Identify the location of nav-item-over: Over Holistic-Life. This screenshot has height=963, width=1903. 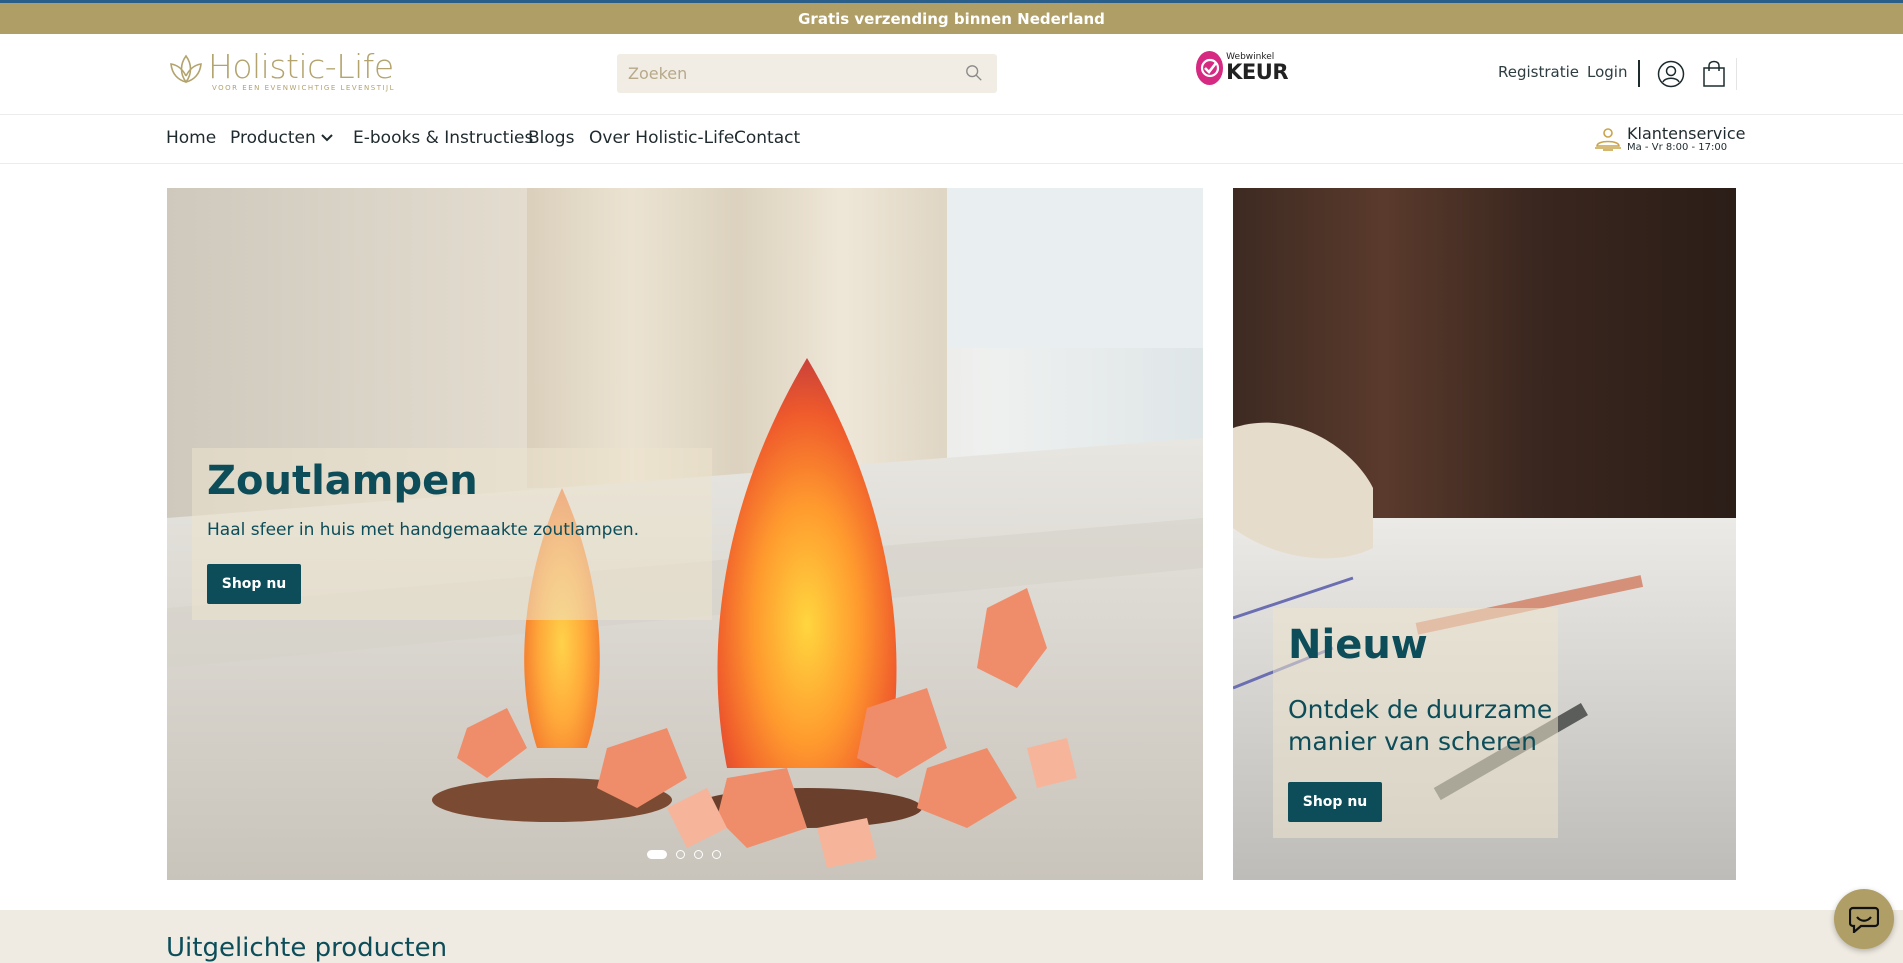
(661, 138).